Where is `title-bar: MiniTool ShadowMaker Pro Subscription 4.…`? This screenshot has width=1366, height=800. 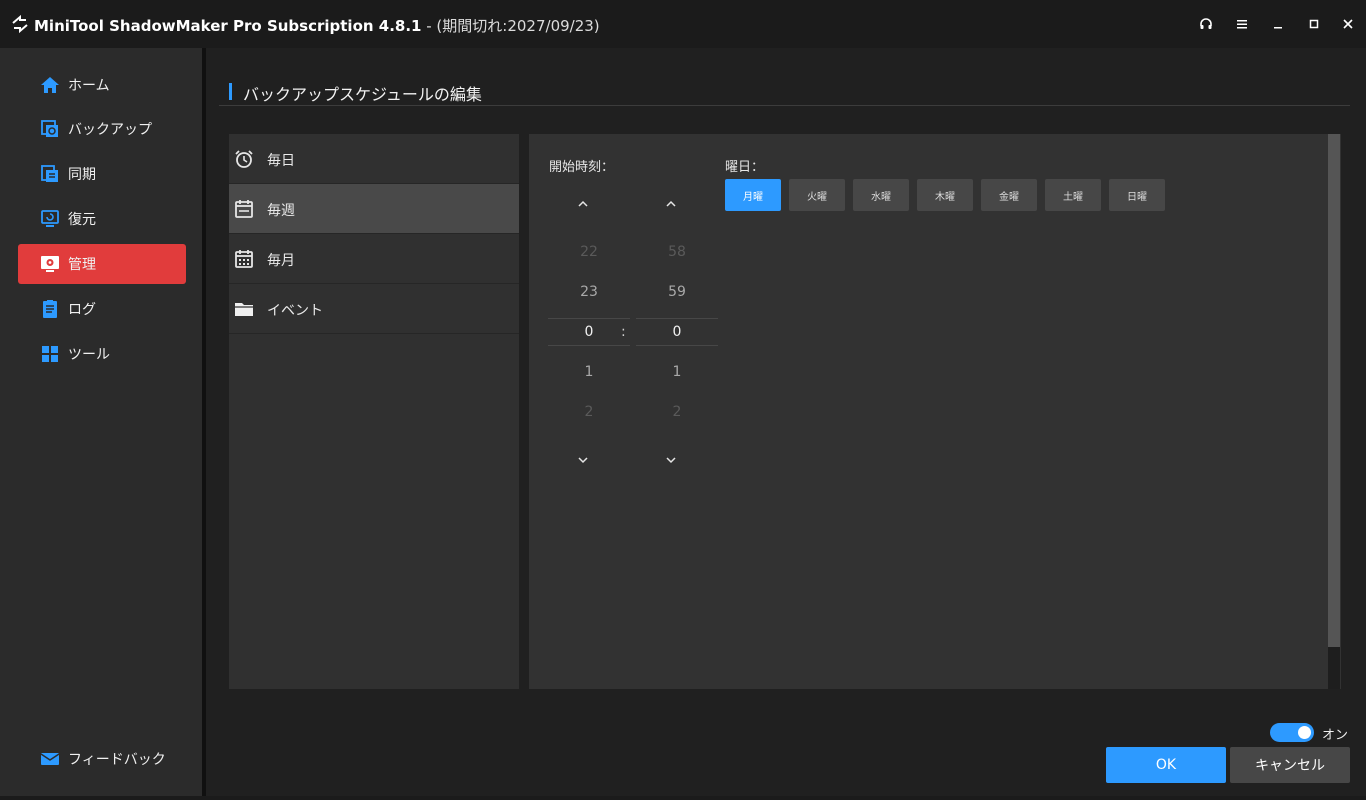 title-bar: MiniTool ShadowMaker Pro Subscription 4.… is located at coordinates (683, 24).